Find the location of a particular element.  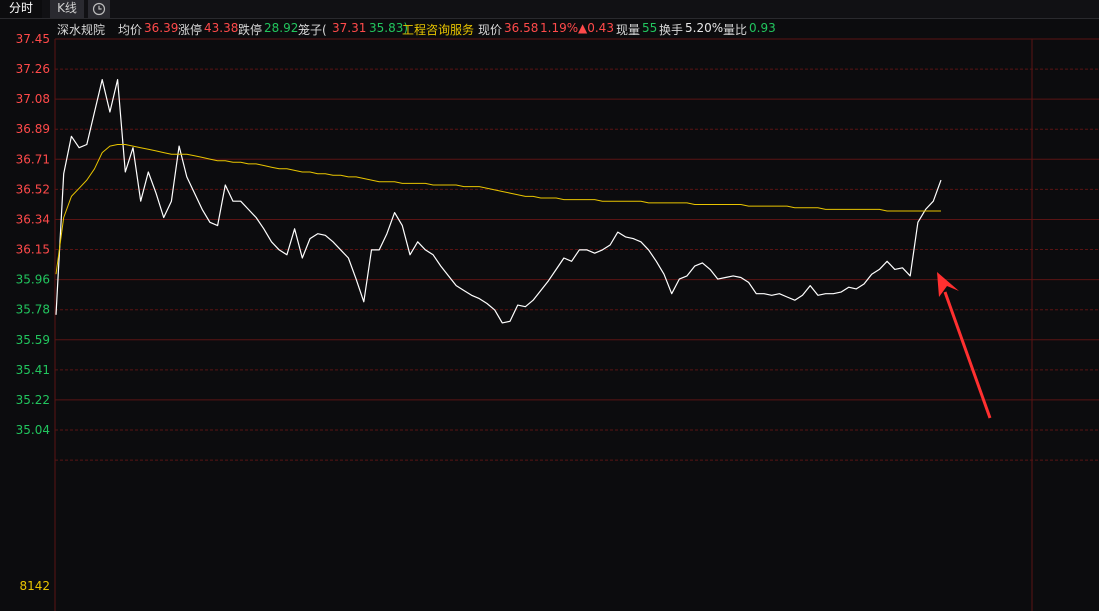

volume-tick-label: 8142 is located at coordinates (34, 586).